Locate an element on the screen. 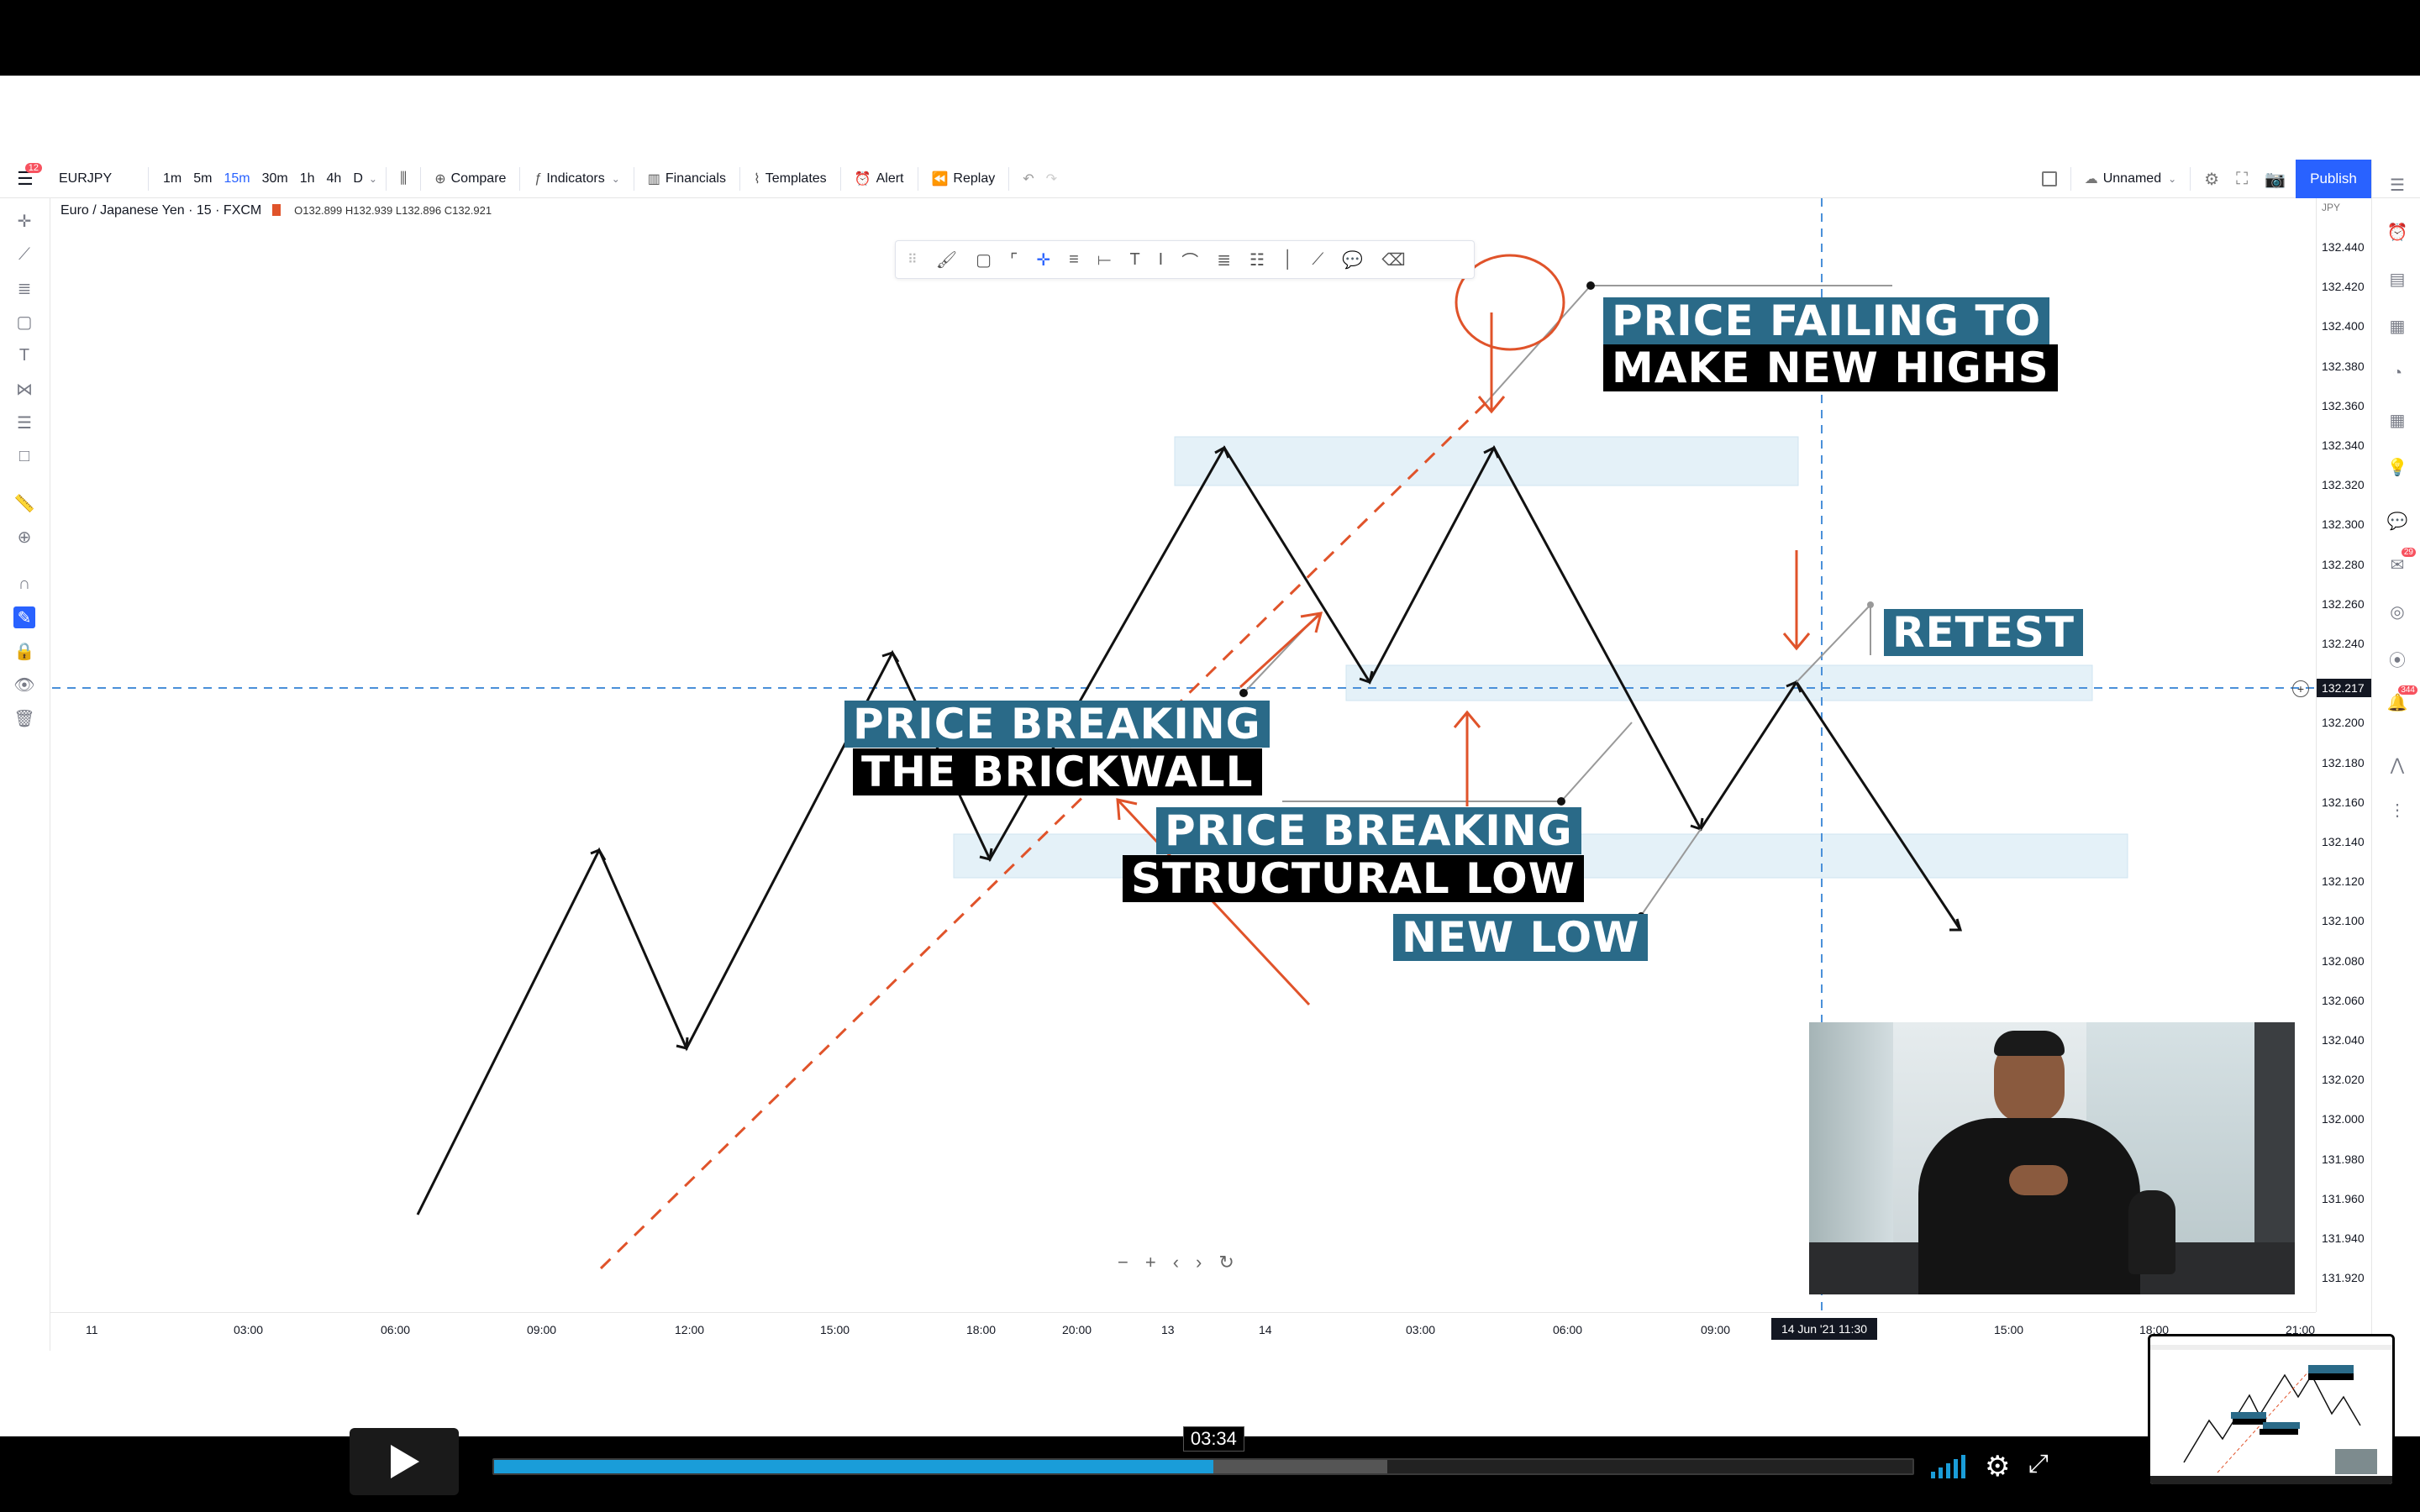 The image size is (2420, 1512). drag-handle-icon: ⠿ is located at coordinates (913, 259).